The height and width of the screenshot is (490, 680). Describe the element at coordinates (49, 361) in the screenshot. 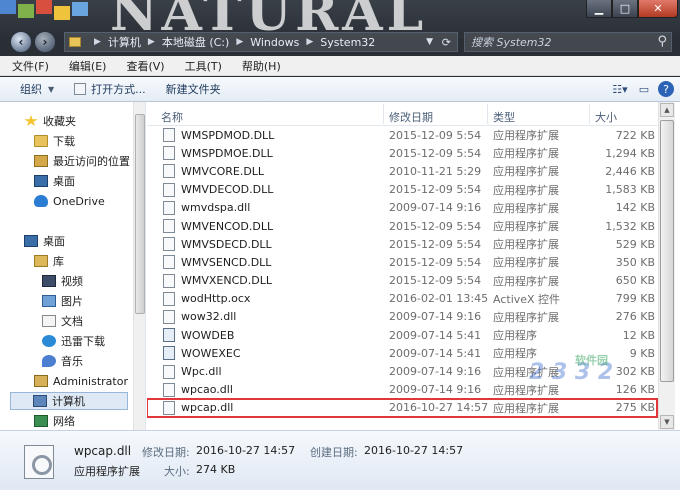

I see `music-icon` at that location.